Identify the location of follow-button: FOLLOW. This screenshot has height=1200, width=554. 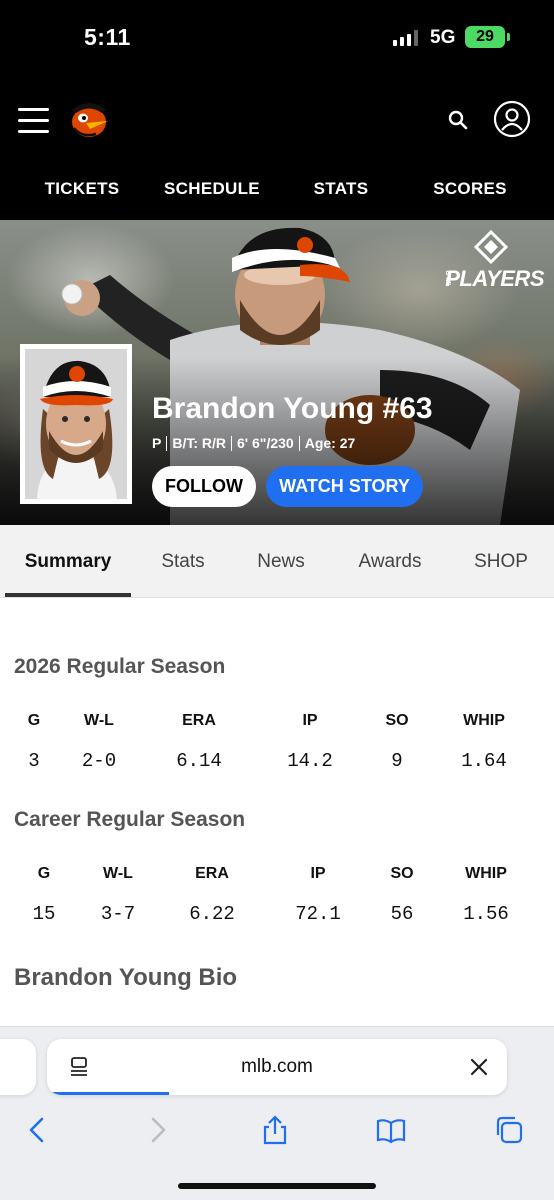
(204, 486).